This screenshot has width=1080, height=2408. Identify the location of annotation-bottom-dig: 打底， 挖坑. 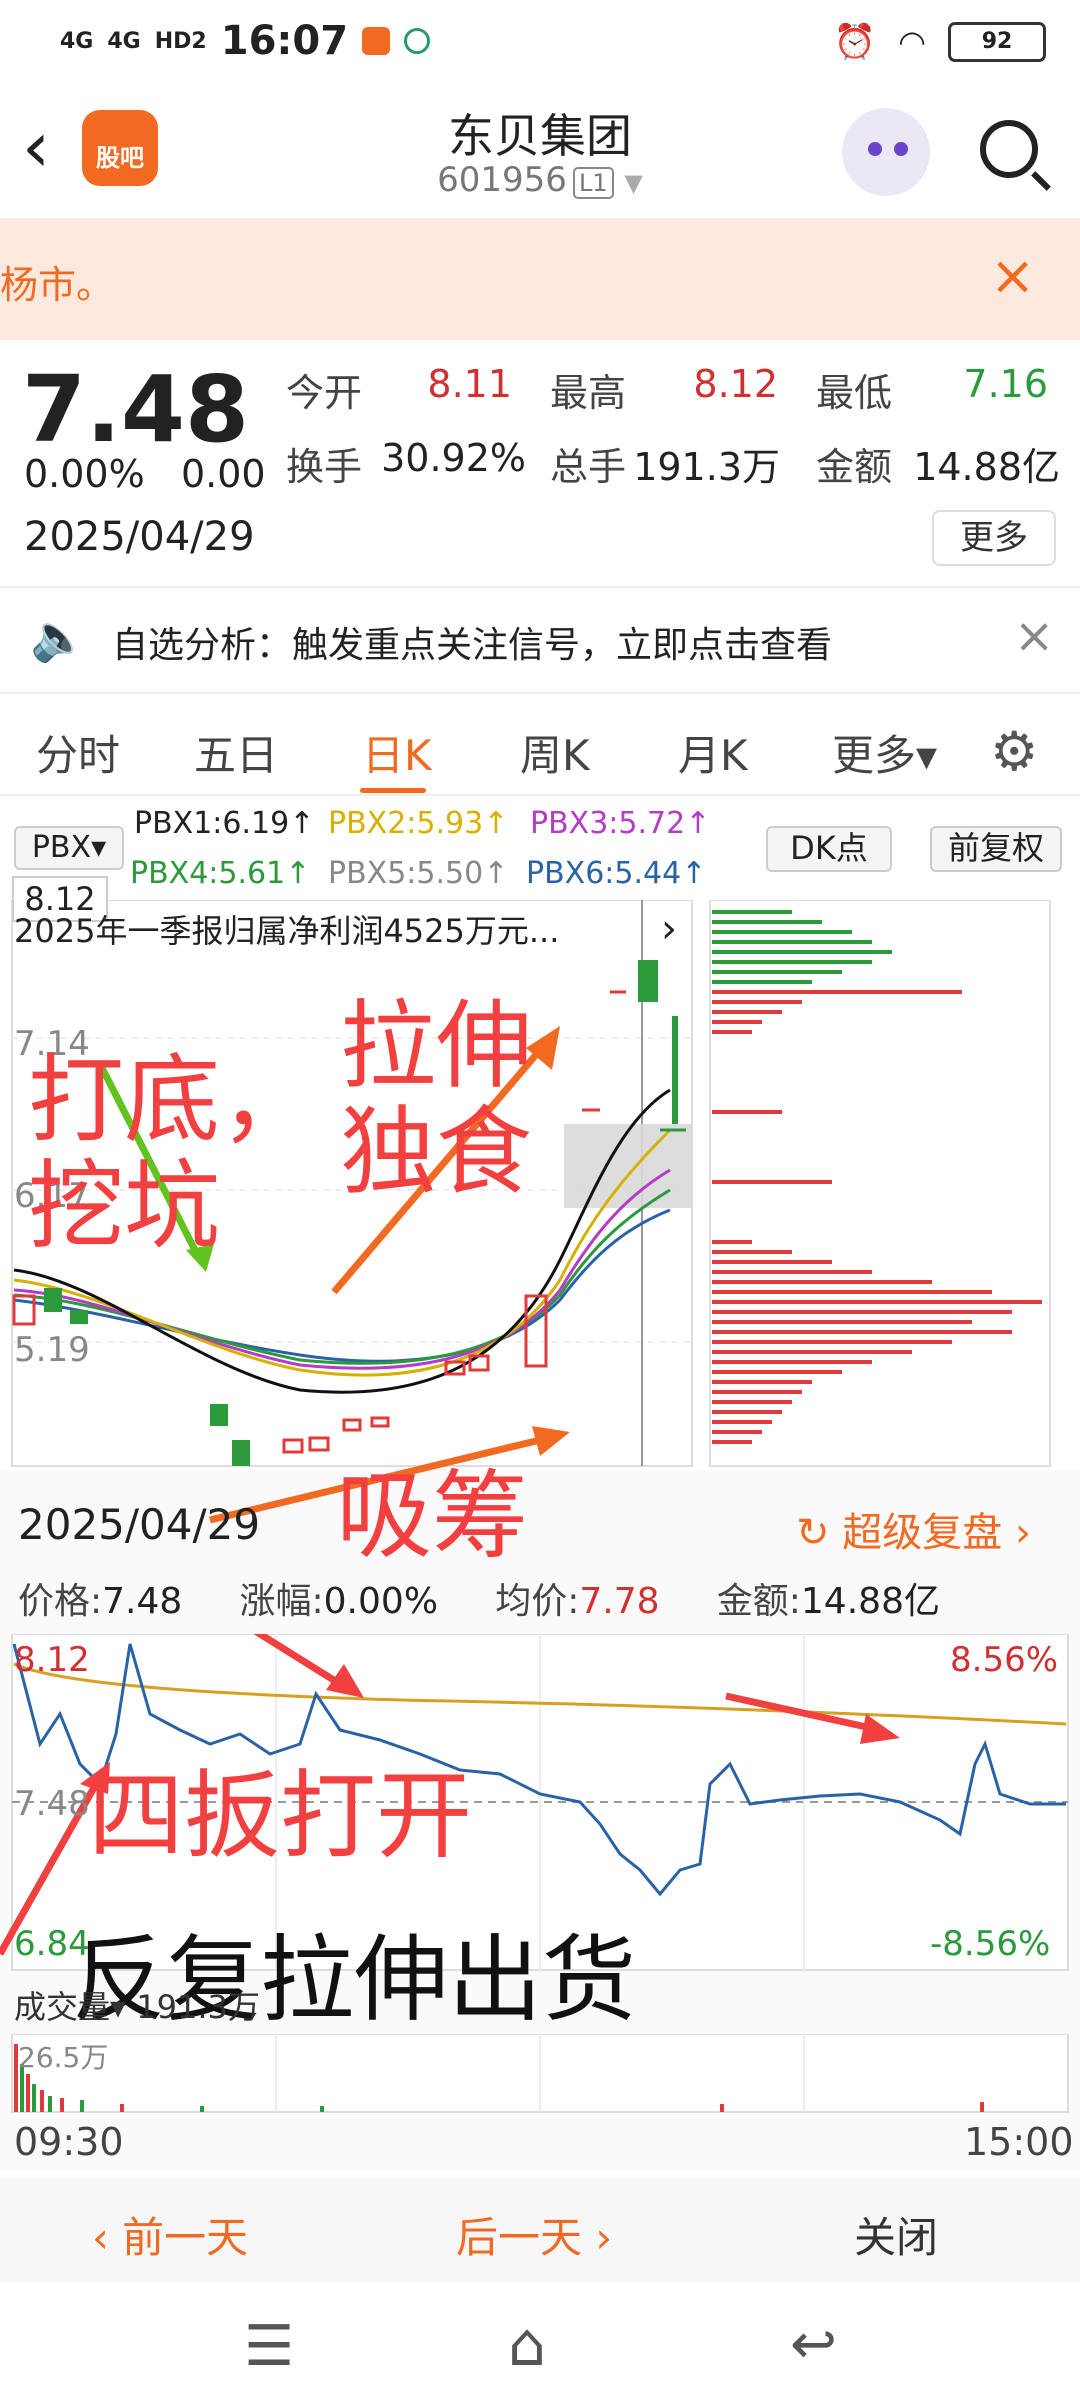
(172, 1153).